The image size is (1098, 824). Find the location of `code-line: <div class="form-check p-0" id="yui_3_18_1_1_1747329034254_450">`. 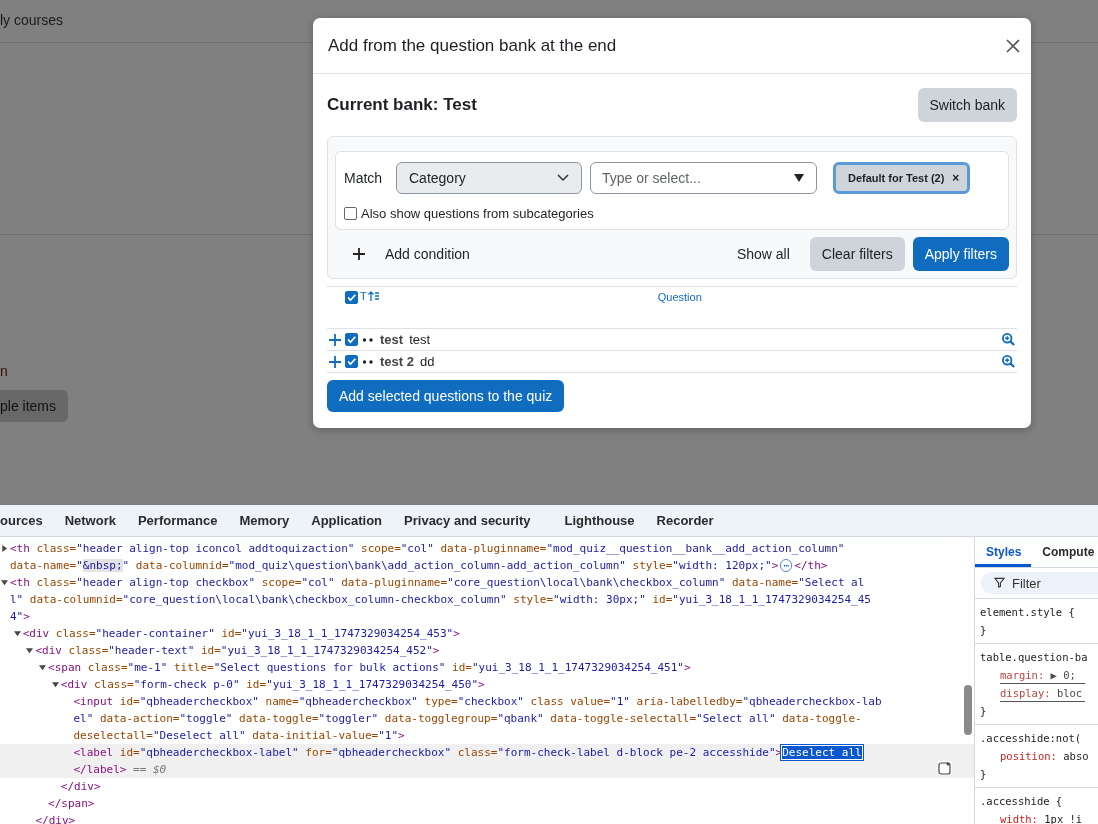

code-line: <div class="form-check p-0" id="yui_3_18_1_1_1747329034254_450"> is located at coordinates (272, 684).